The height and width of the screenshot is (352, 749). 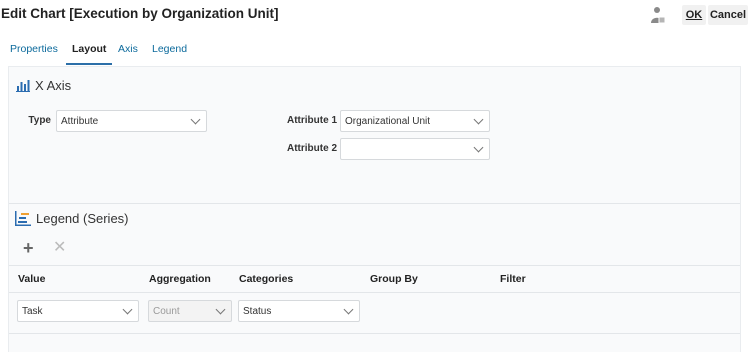 I want to click on column-header-group-by: Group By, so click(x=394, y=279).